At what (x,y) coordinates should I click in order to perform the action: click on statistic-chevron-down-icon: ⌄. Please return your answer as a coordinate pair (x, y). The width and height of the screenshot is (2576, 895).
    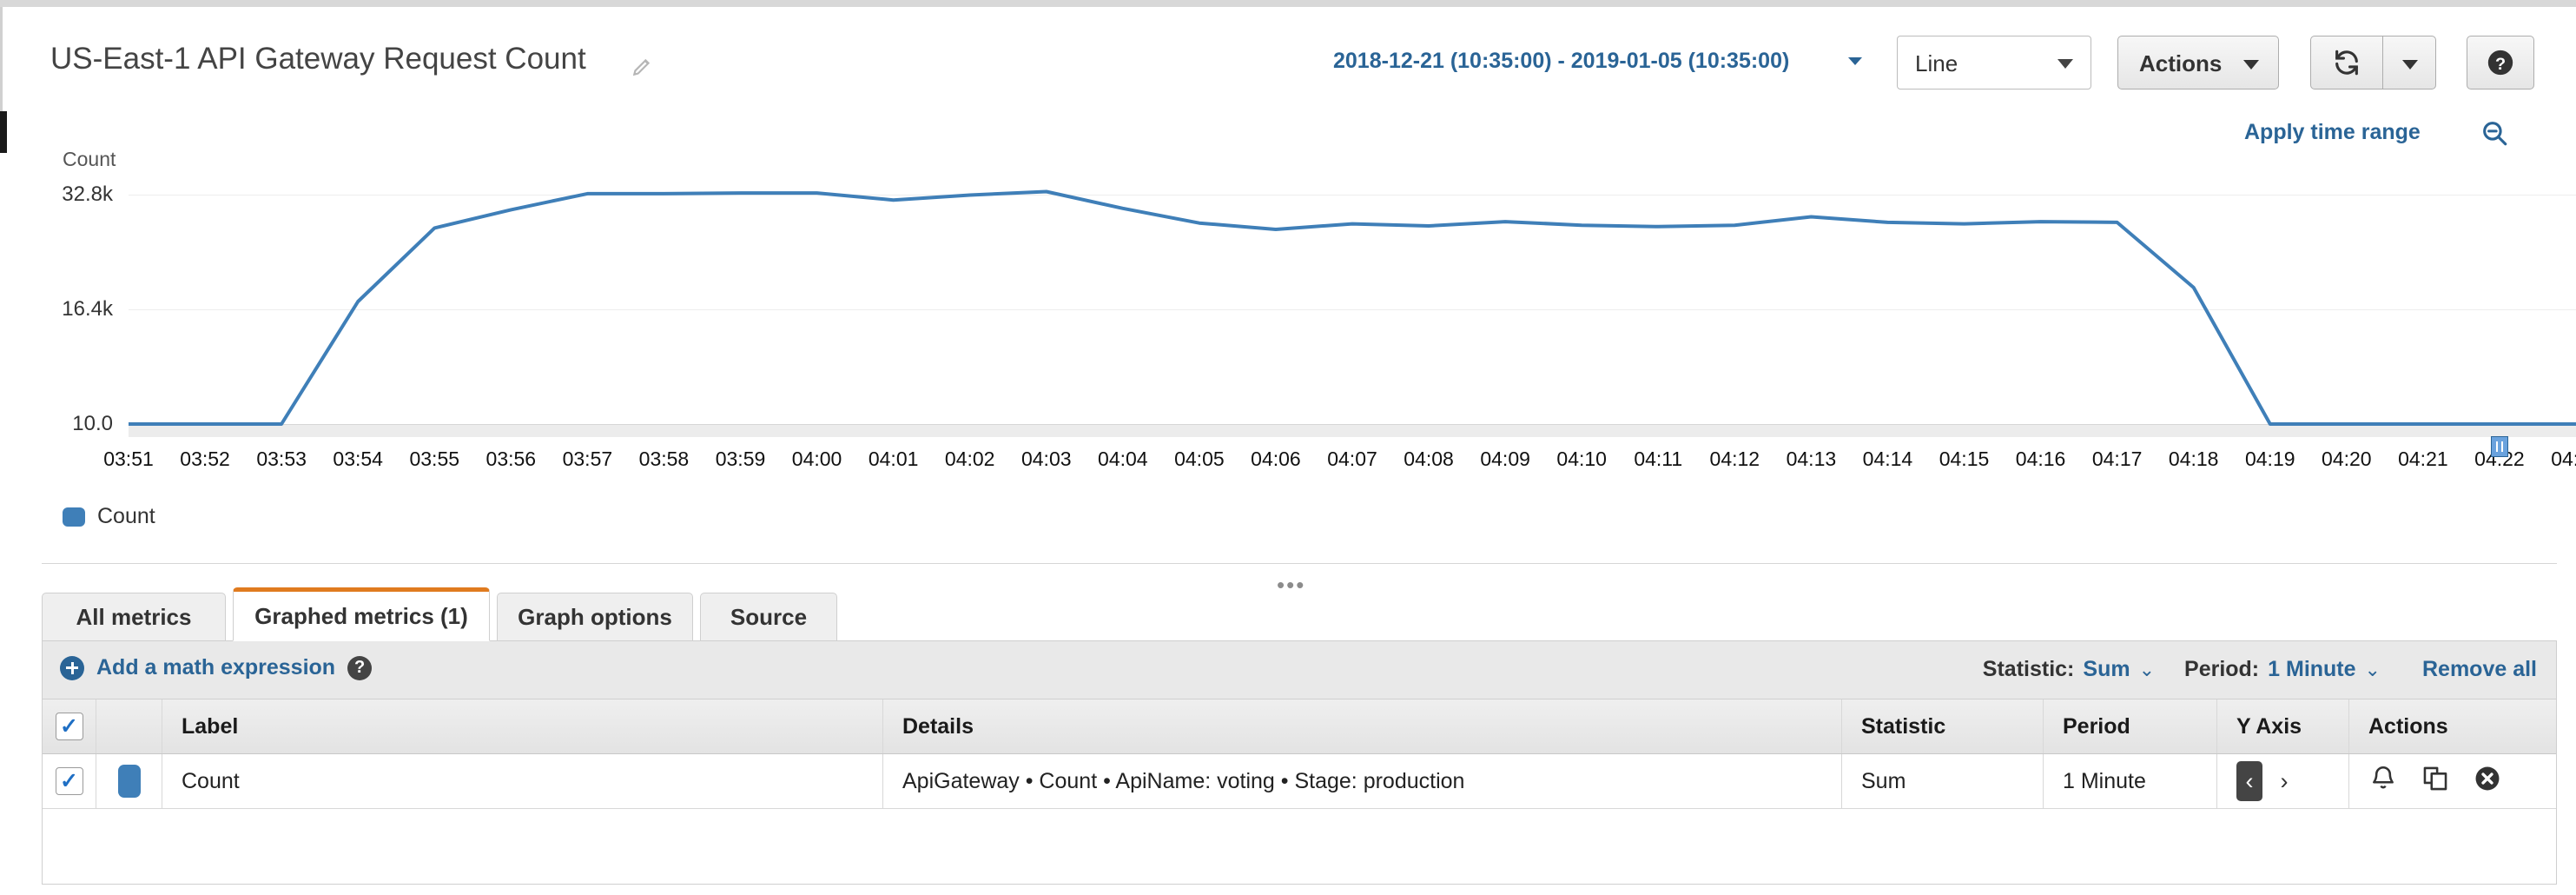
    Looking at the image, I should click on (2147, 670).